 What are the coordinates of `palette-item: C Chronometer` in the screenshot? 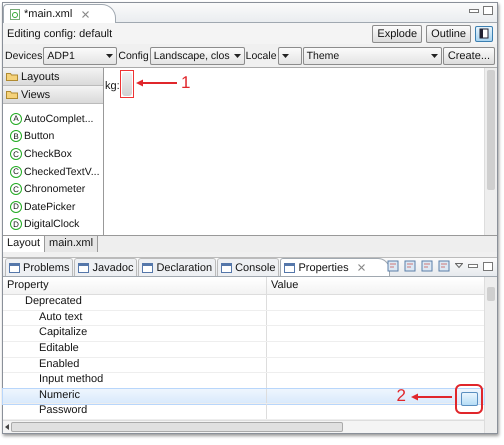 It's located at (53, 189).